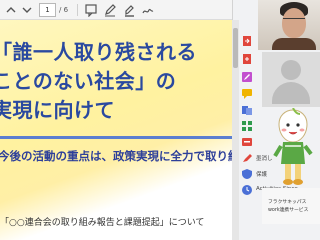  I want to click on comment-icon, so click(247, 94).